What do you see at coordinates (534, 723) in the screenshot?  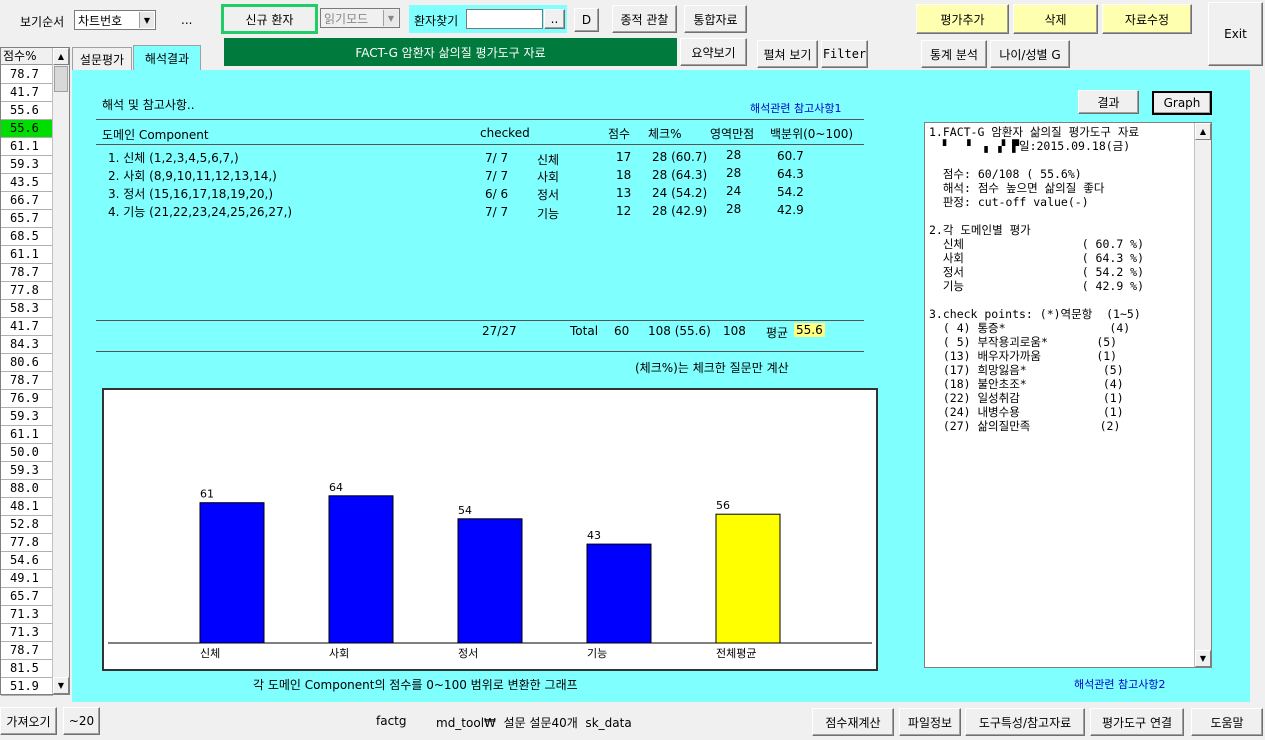 I see `status-path: md_tool₩ 설문 설문40개 sk_data` at bounding box center [534, 723].